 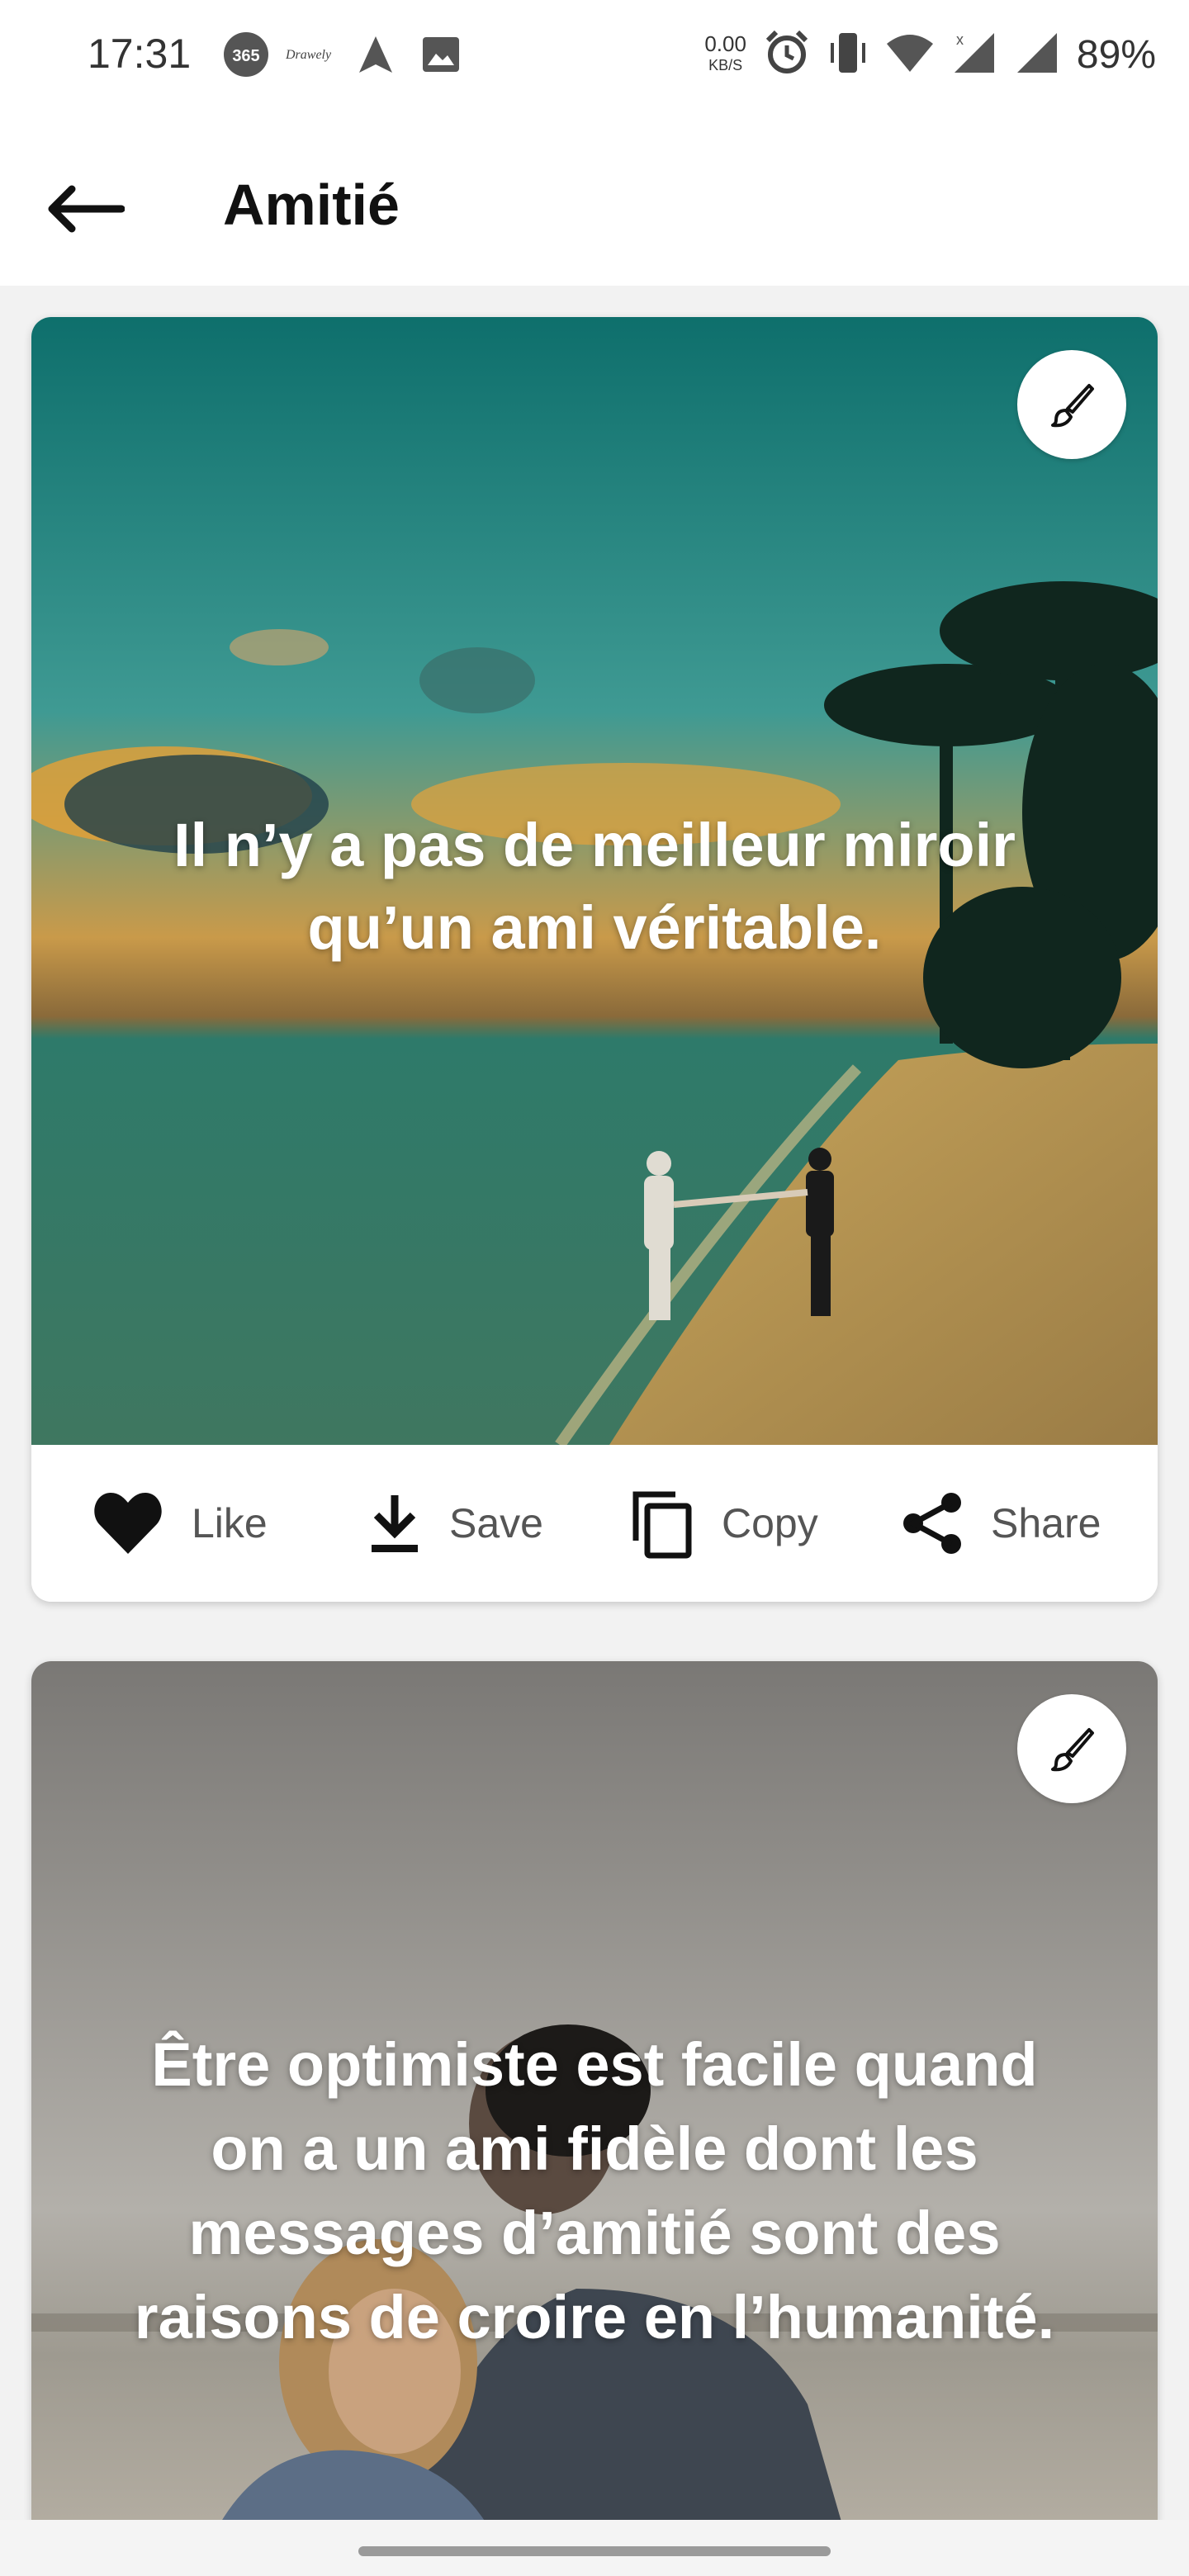 What do you see at coordinates (770, 1523) in the screenshot?
I see `copy-label: Copy` at bounding box center [770, 1523].